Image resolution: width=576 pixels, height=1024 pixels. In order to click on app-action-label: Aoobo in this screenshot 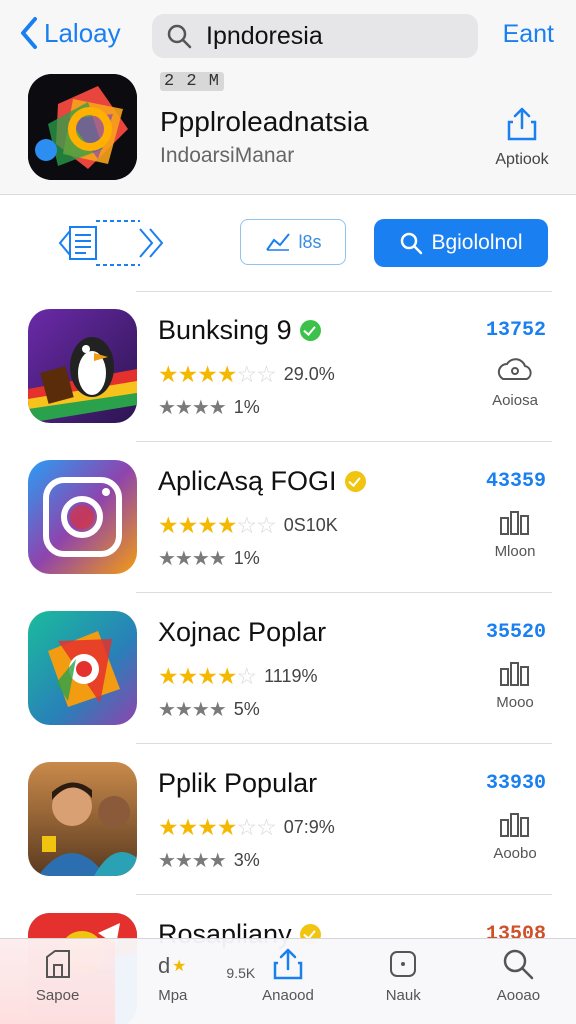, I will do `click(515, 853)`.